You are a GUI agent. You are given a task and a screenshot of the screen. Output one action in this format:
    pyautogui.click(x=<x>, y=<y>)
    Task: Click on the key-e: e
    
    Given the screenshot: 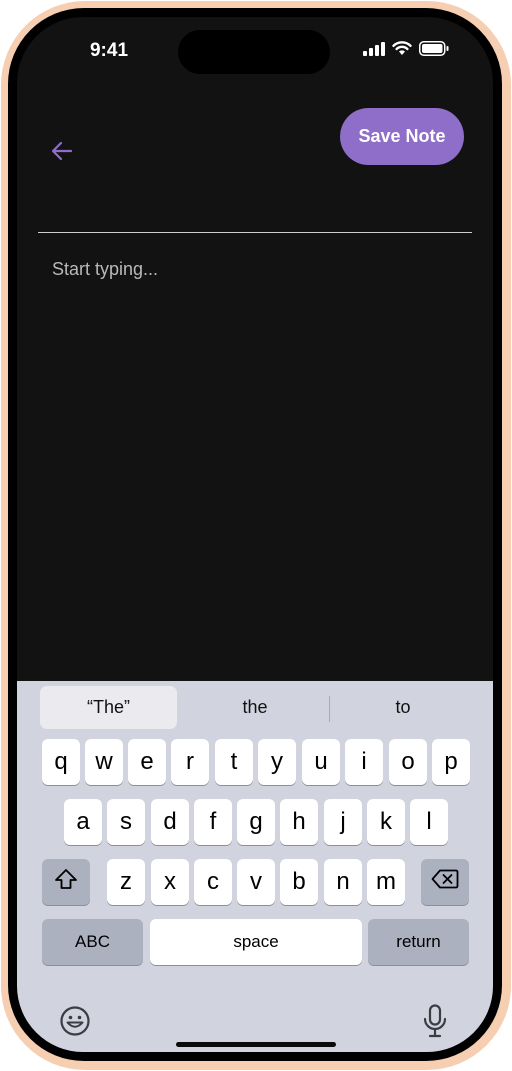 What is the action you would take?
    pyautogui.click(x=147, y=762)
    